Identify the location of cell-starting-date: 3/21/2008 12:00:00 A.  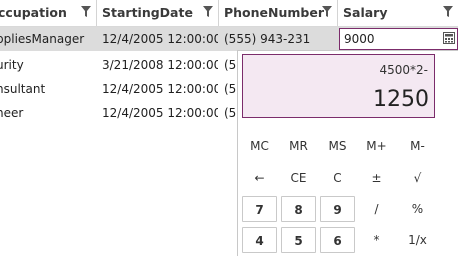
(158, 65).